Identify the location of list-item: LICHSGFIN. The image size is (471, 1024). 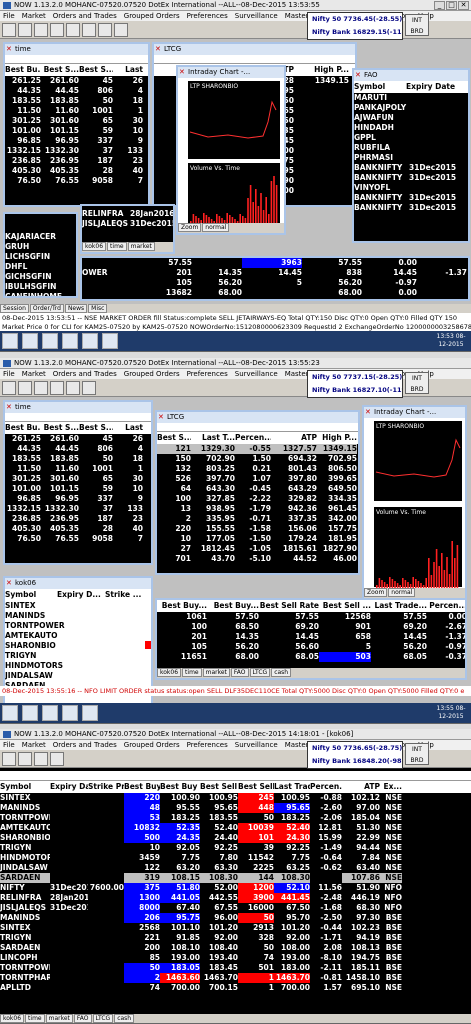
(40, 257).